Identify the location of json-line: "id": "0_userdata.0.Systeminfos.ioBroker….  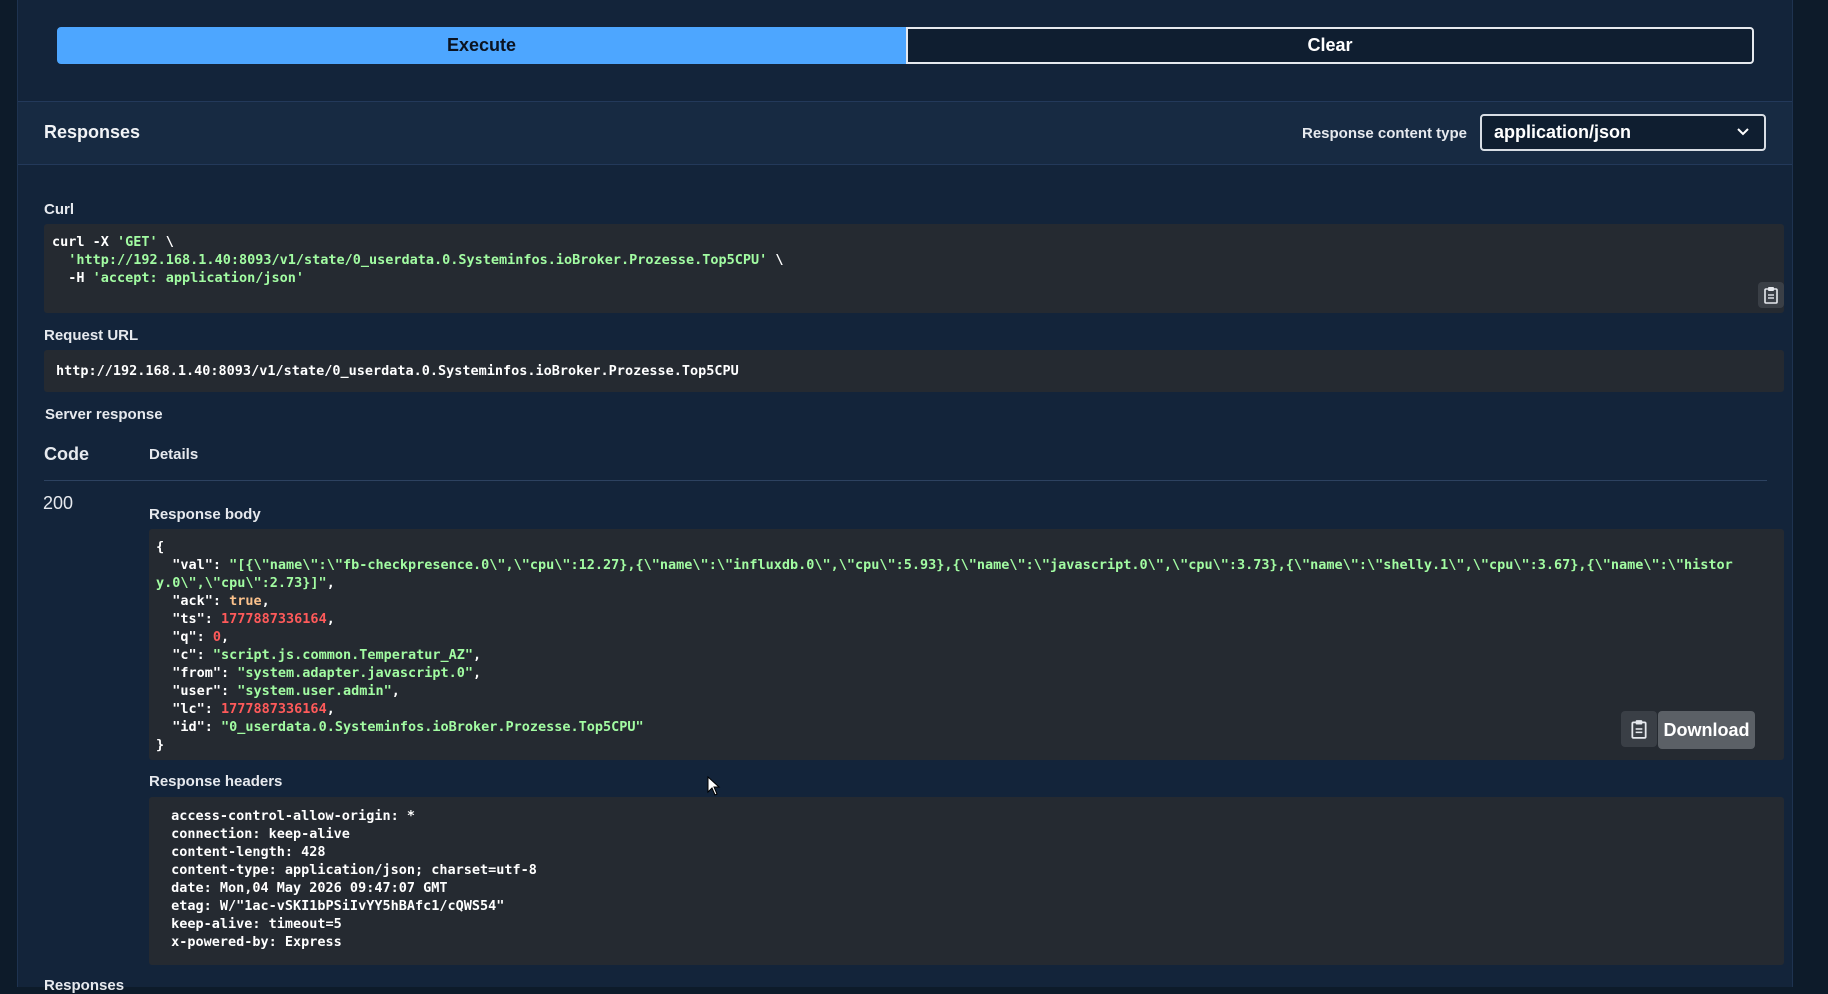
(944, 727).